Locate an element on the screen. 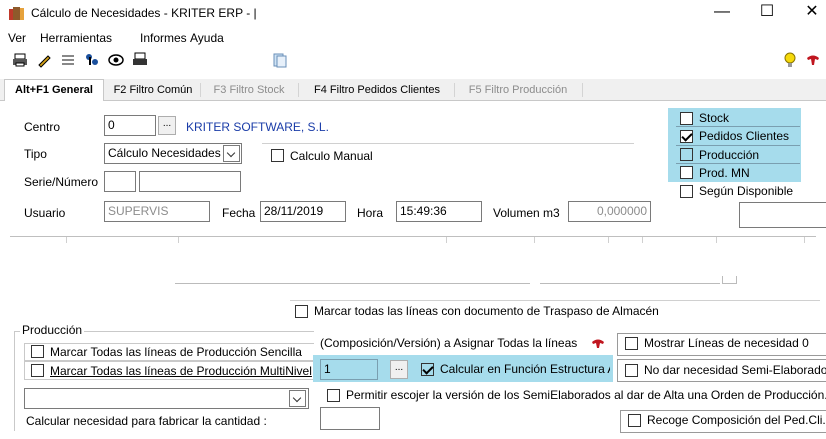 This screenshot has width=826, height=439. prod-mn-label: Prod. MN is located at coordinates (724, 173).